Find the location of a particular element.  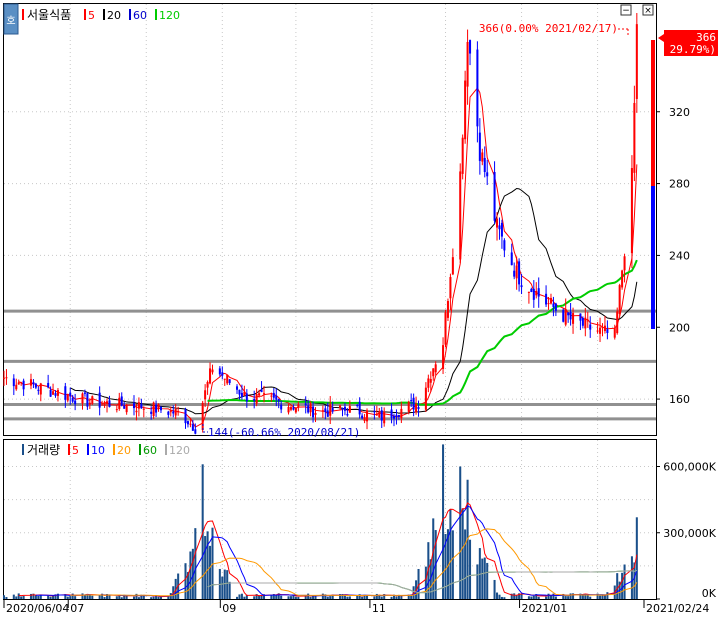

price-axis: 160 200 240 280 320 is located at coordinates (673, 256).